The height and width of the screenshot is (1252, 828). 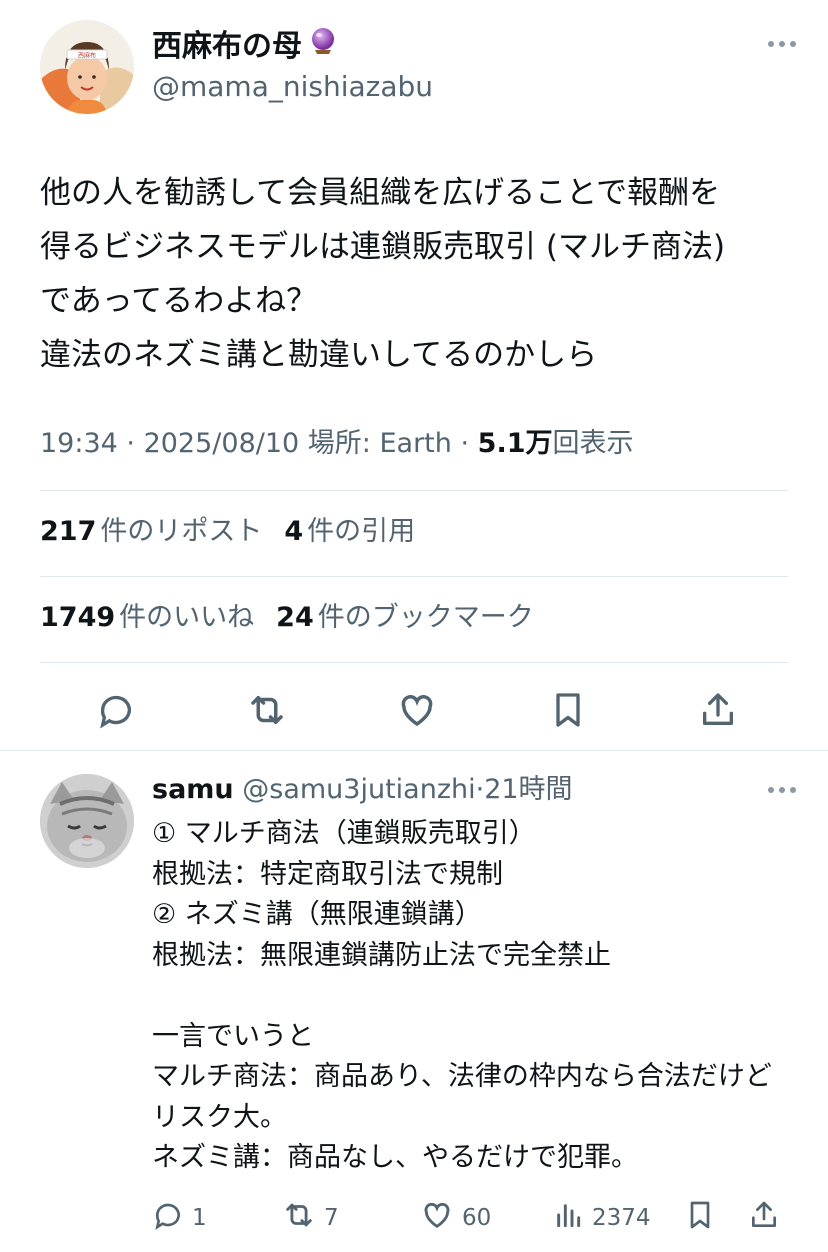 I want to click on reply-repost-count: 7, so click(x=331, y=1218).